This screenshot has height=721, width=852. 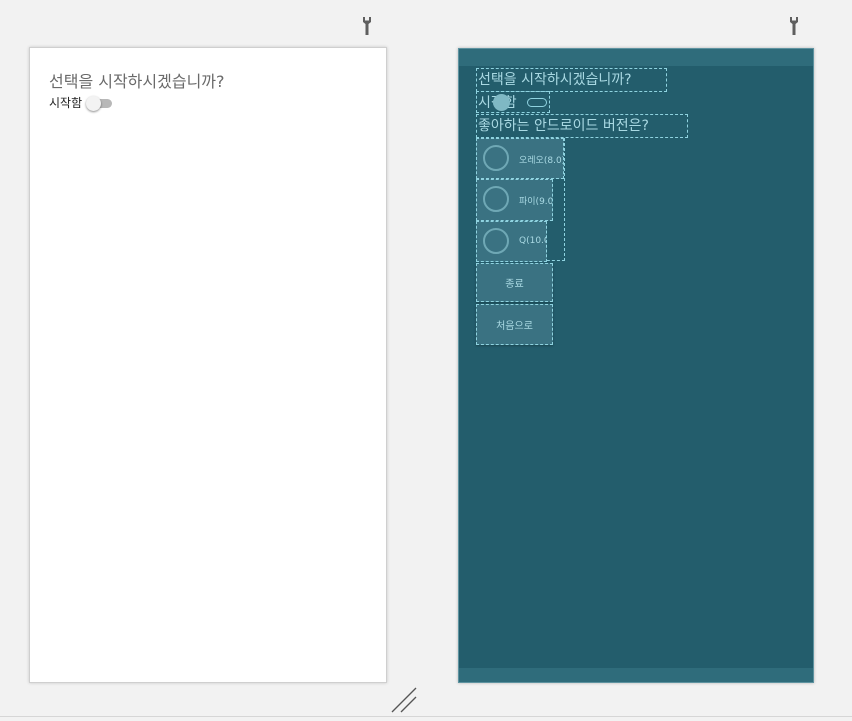 I want to click on radio-pie: 파이(9.0), so click(x=514, y=200).